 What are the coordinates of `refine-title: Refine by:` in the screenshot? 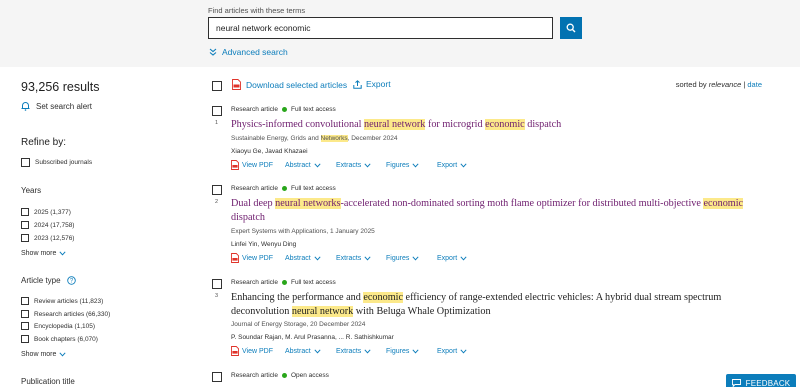 It's located at (44, 142).